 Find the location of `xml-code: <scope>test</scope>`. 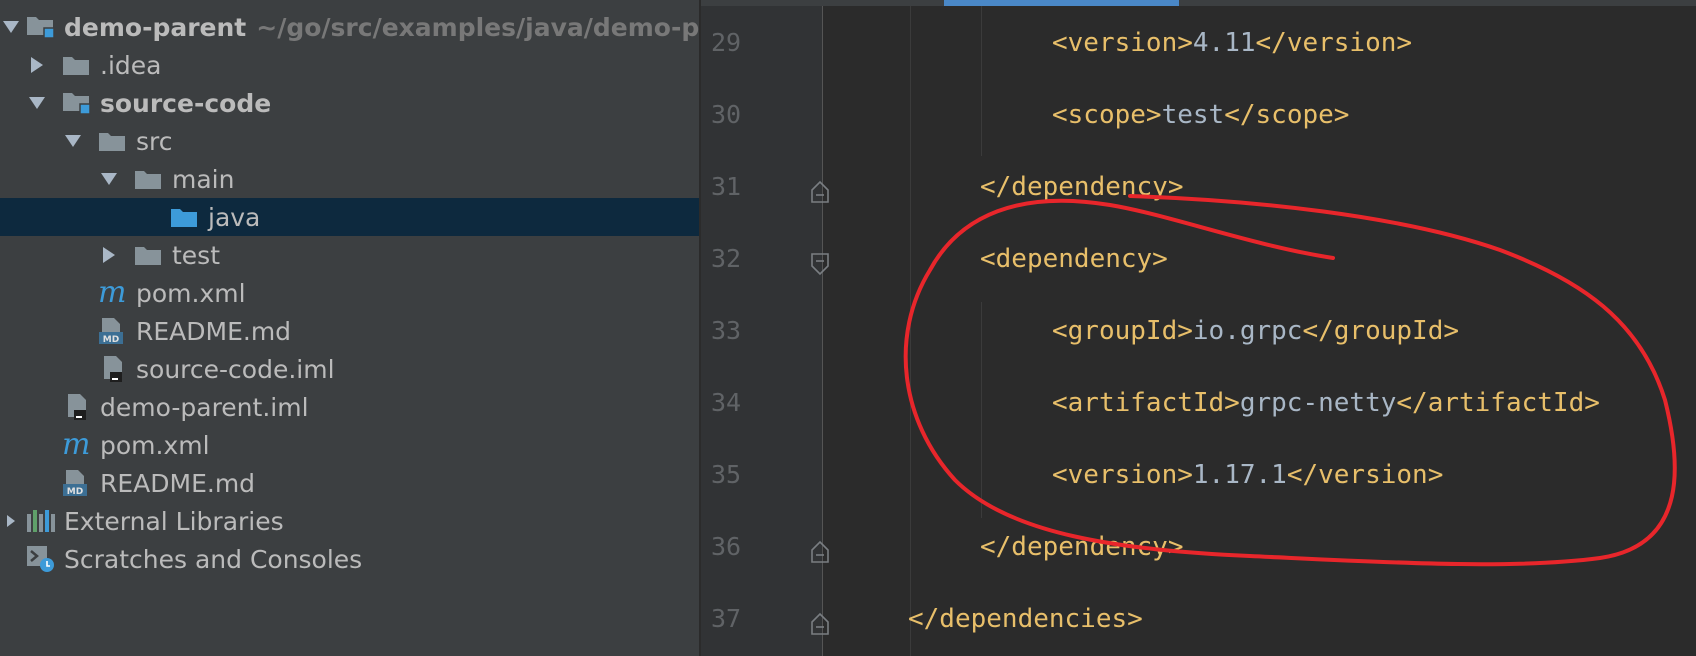

xml-code: <scope>test</scope> is located at coordinates (1200, 115).